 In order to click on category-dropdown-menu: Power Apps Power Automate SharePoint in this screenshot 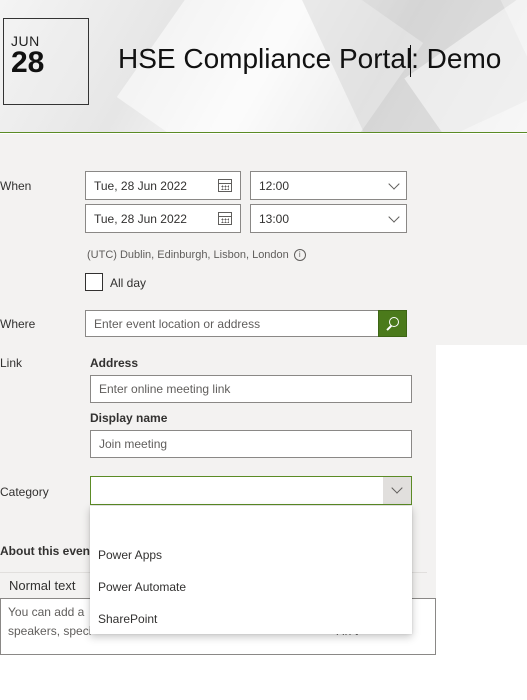, I will do `click(251, 570)`.